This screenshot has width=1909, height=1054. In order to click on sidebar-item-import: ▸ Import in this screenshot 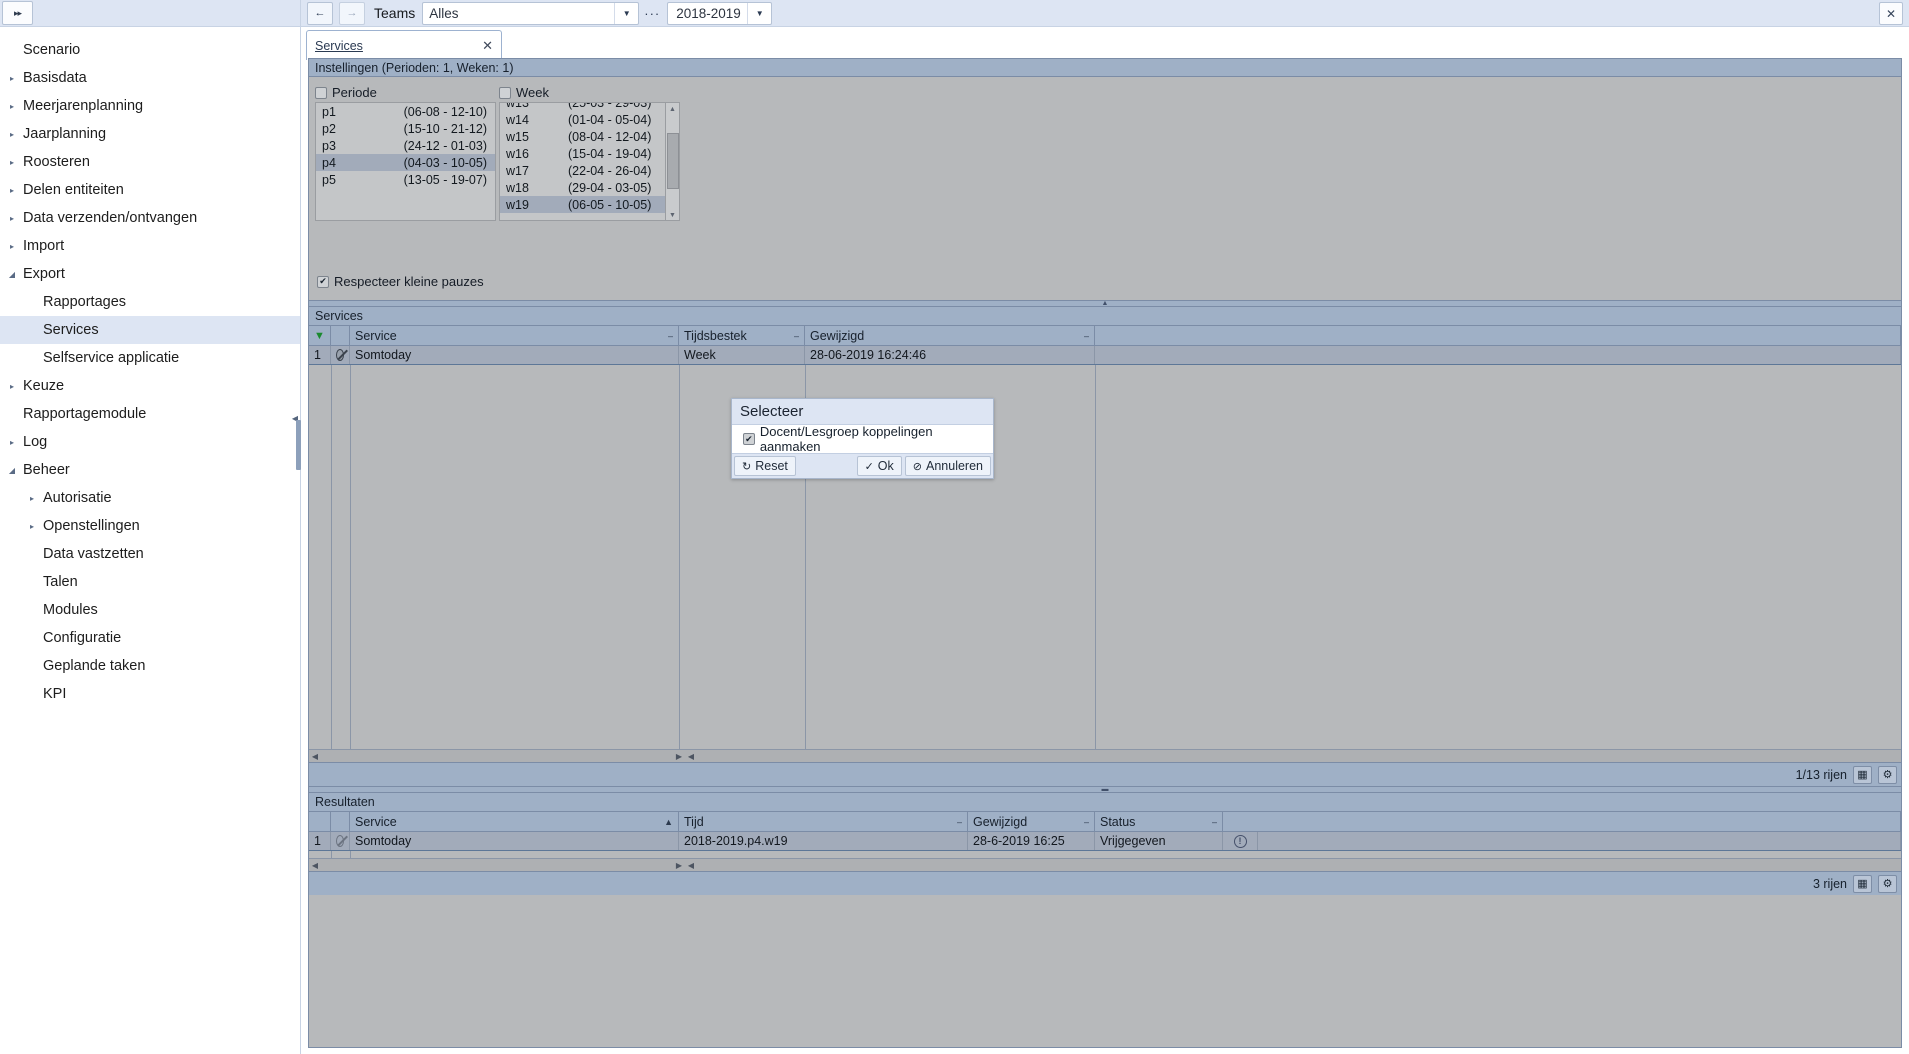, I will do `click(150, 246)`.